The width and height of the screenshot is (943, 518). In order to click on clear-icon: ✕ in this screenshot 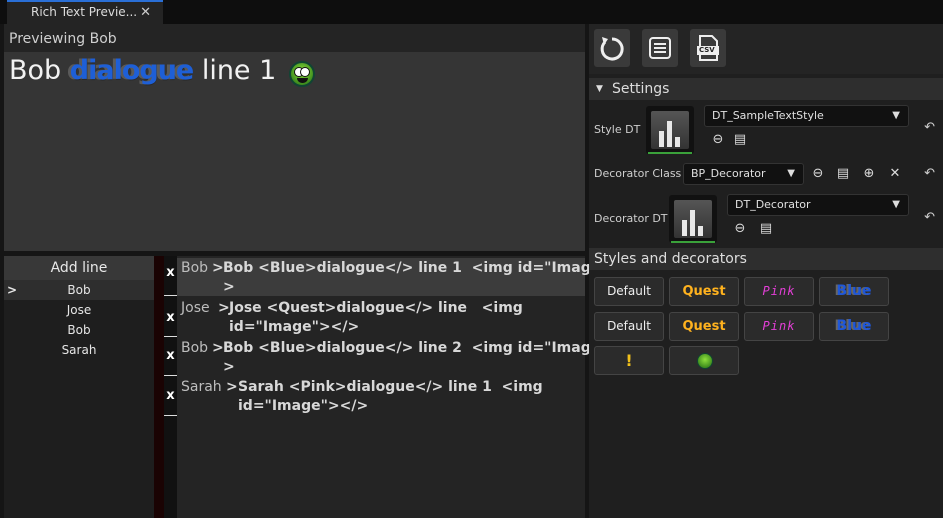, I will do `click(895, 174)`.